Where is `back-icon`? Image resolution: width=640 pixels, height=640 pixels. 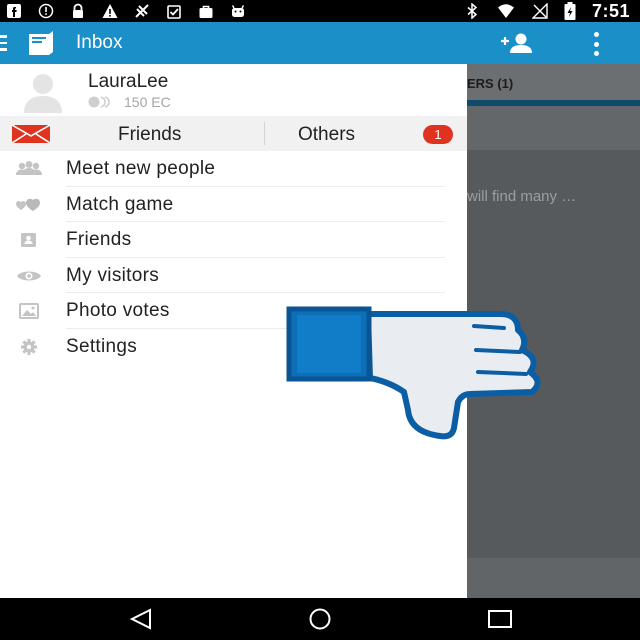 back-icon is located at coordinates (141, 619).